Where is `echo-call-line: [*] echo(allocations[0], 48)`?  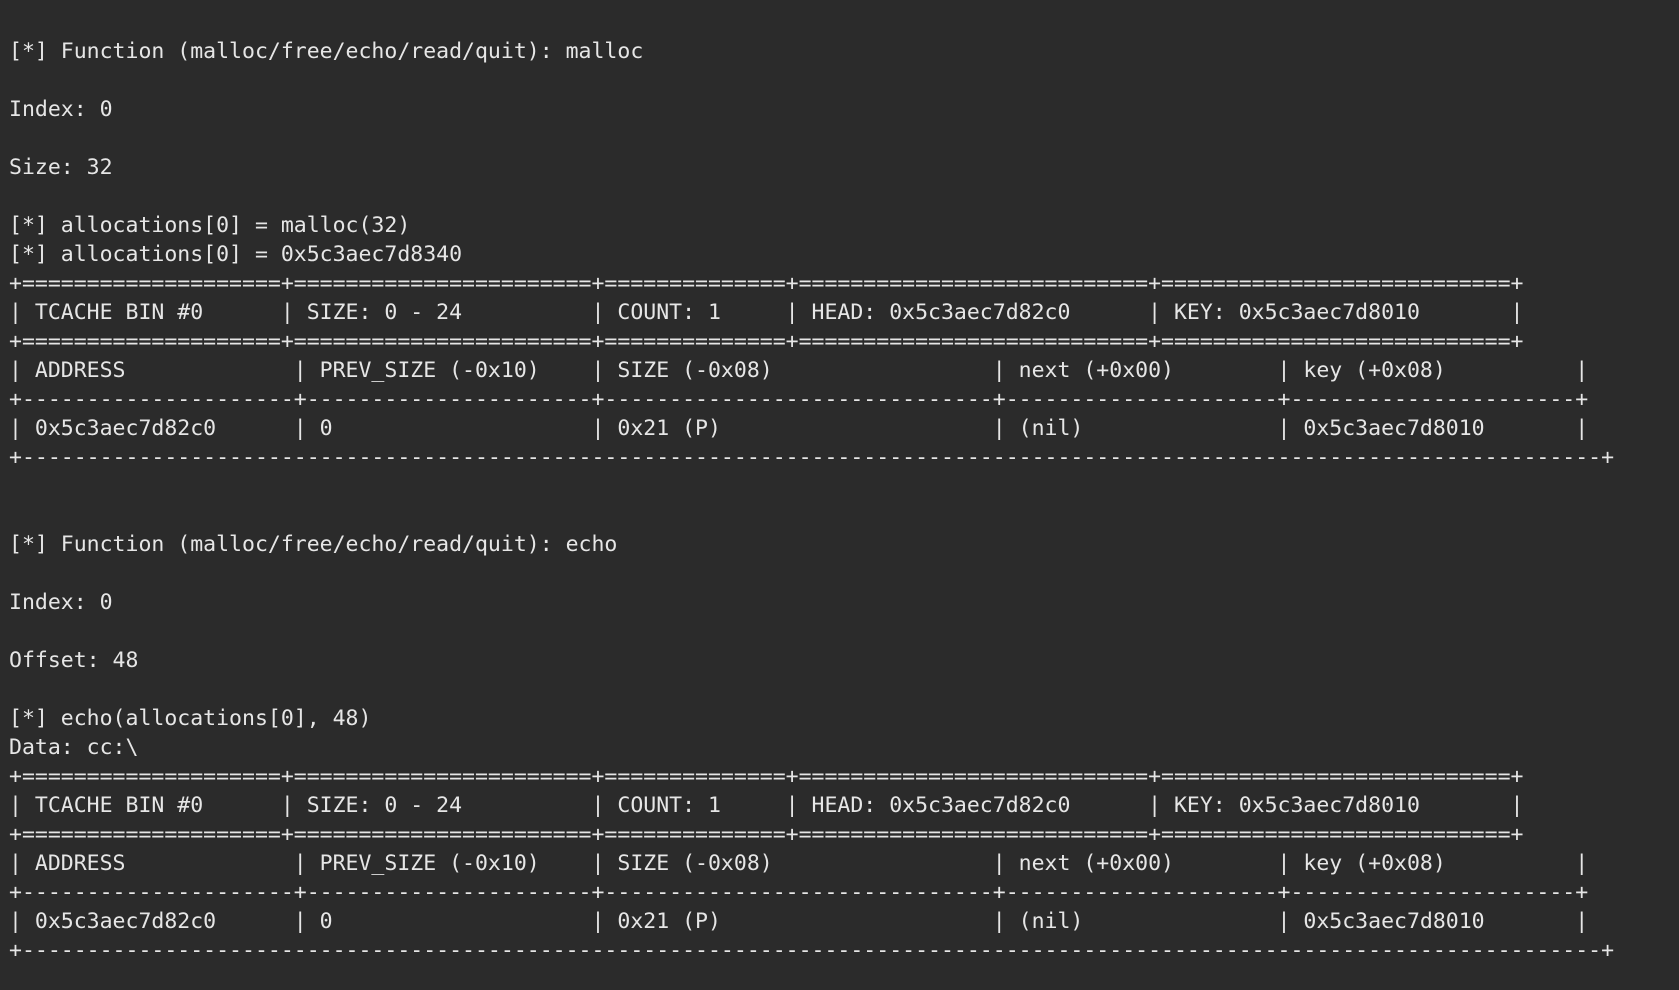
echo-call-line: [*] echo(allocations[0], 48) is located at coordinates (190, 718).